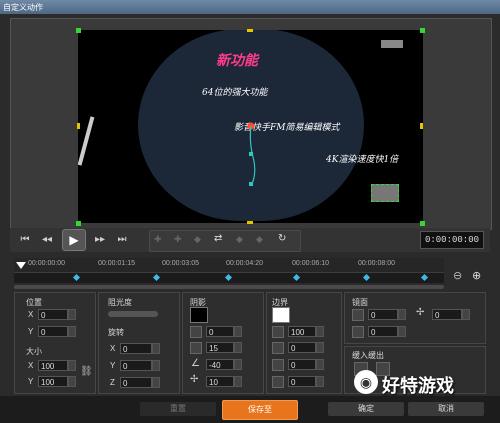 The width and height of the screenshot is (500, 423). What do you see at coordinates (235, 93) in the screenshot?
I see `video-text-line2: 64位的强大功能` at bounding box center [235, 93].